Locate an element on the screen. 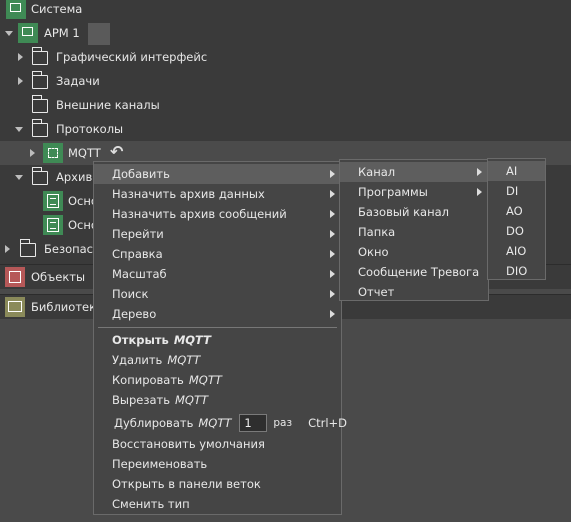  workstation-icon is located at coordinates (28, 33).